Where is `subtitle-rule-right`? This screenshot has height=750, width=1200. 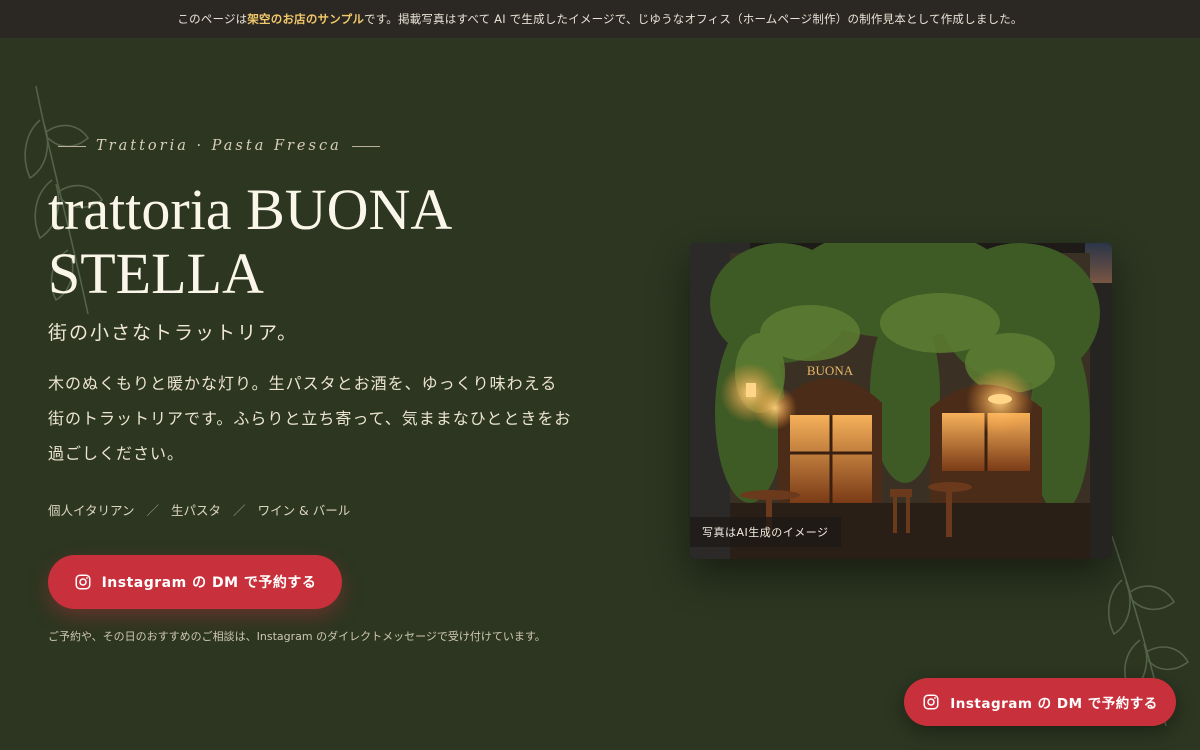
subtitle-rule-right is located at coordinates (365, 146).